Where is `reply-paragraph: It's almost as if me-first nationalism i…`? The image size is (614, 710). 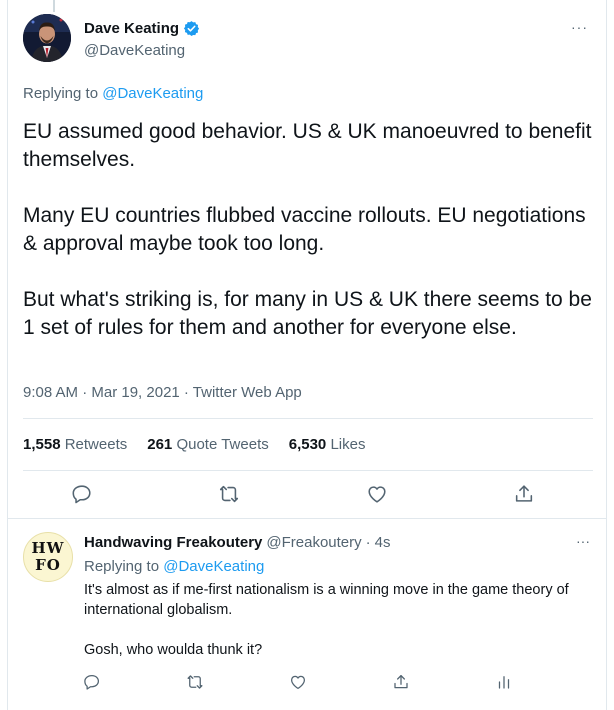 reply-paragraph: It's almost as if me-first nationalism i… is located at coordinates (326, 600).